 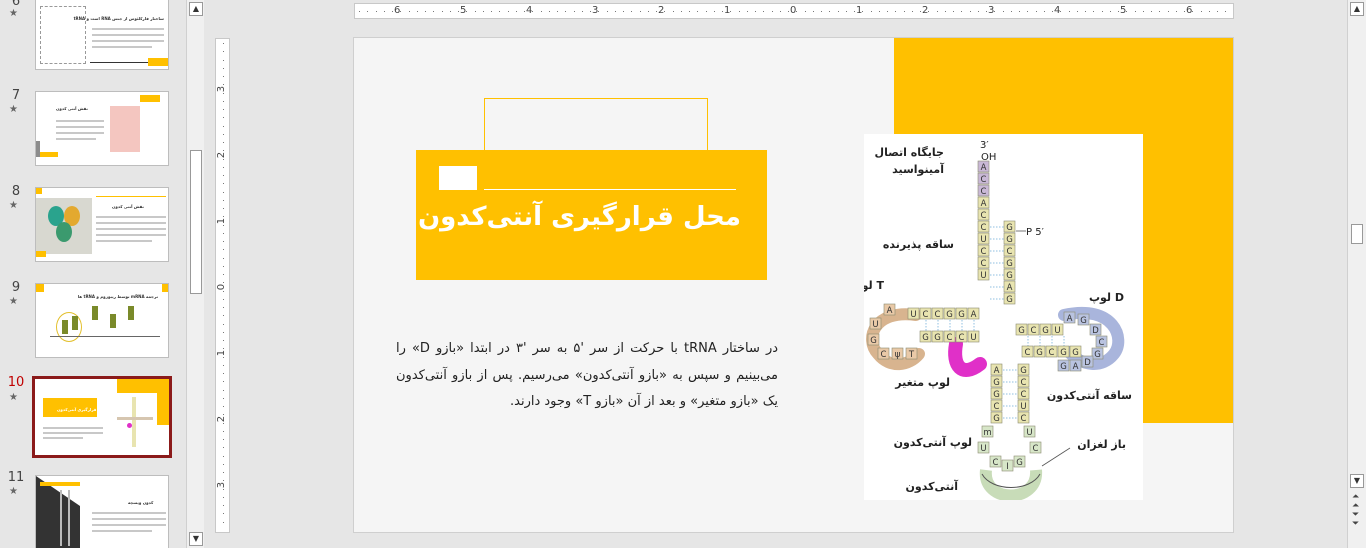 What do you see at coordinates (933, 442) in the screenshot?
I see `diagram-label: لوپ آنتی‌کدون` at bounding box center [933, 442].